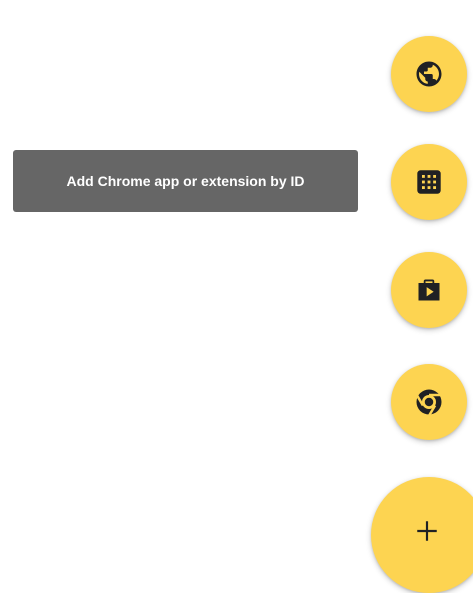  I want to click on app-grid-icon, so click(429, 182).